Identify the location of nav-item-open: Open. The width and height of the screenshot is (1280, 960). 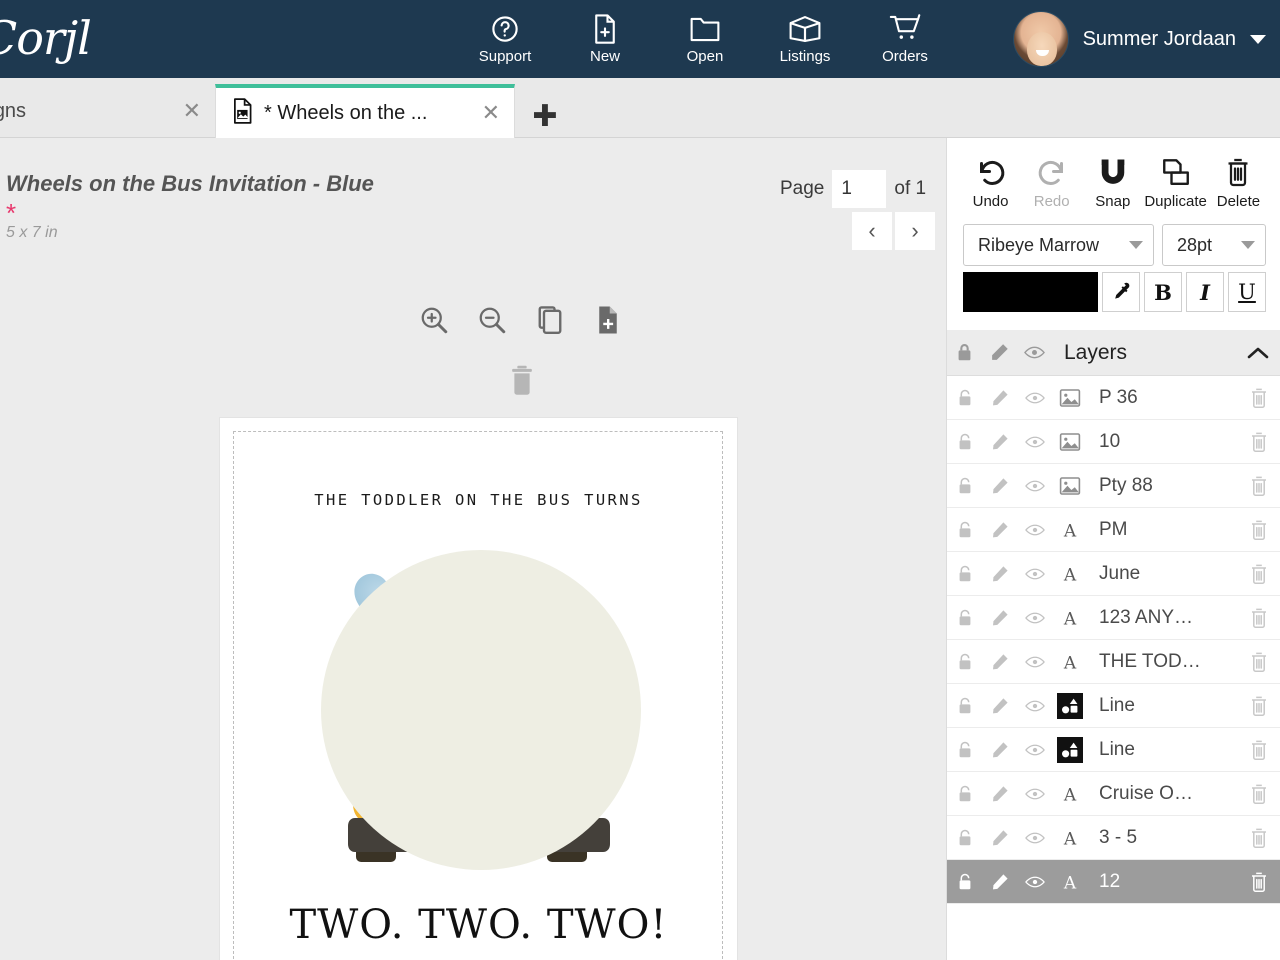
(705, 39).